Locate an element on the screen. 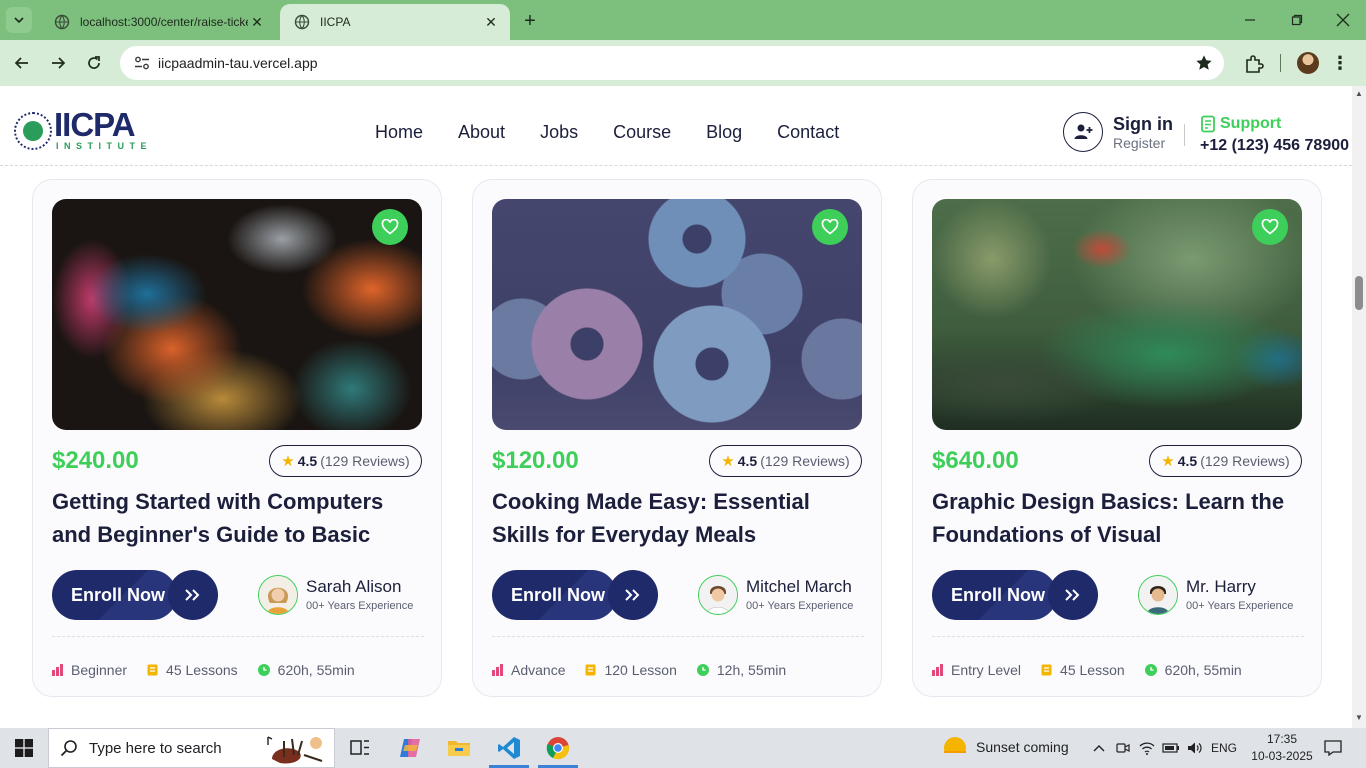 Image resolution: width=1366 pixels, height=768 pixels. sign-in-link: Sign in is located at coordinates (1143, 124).